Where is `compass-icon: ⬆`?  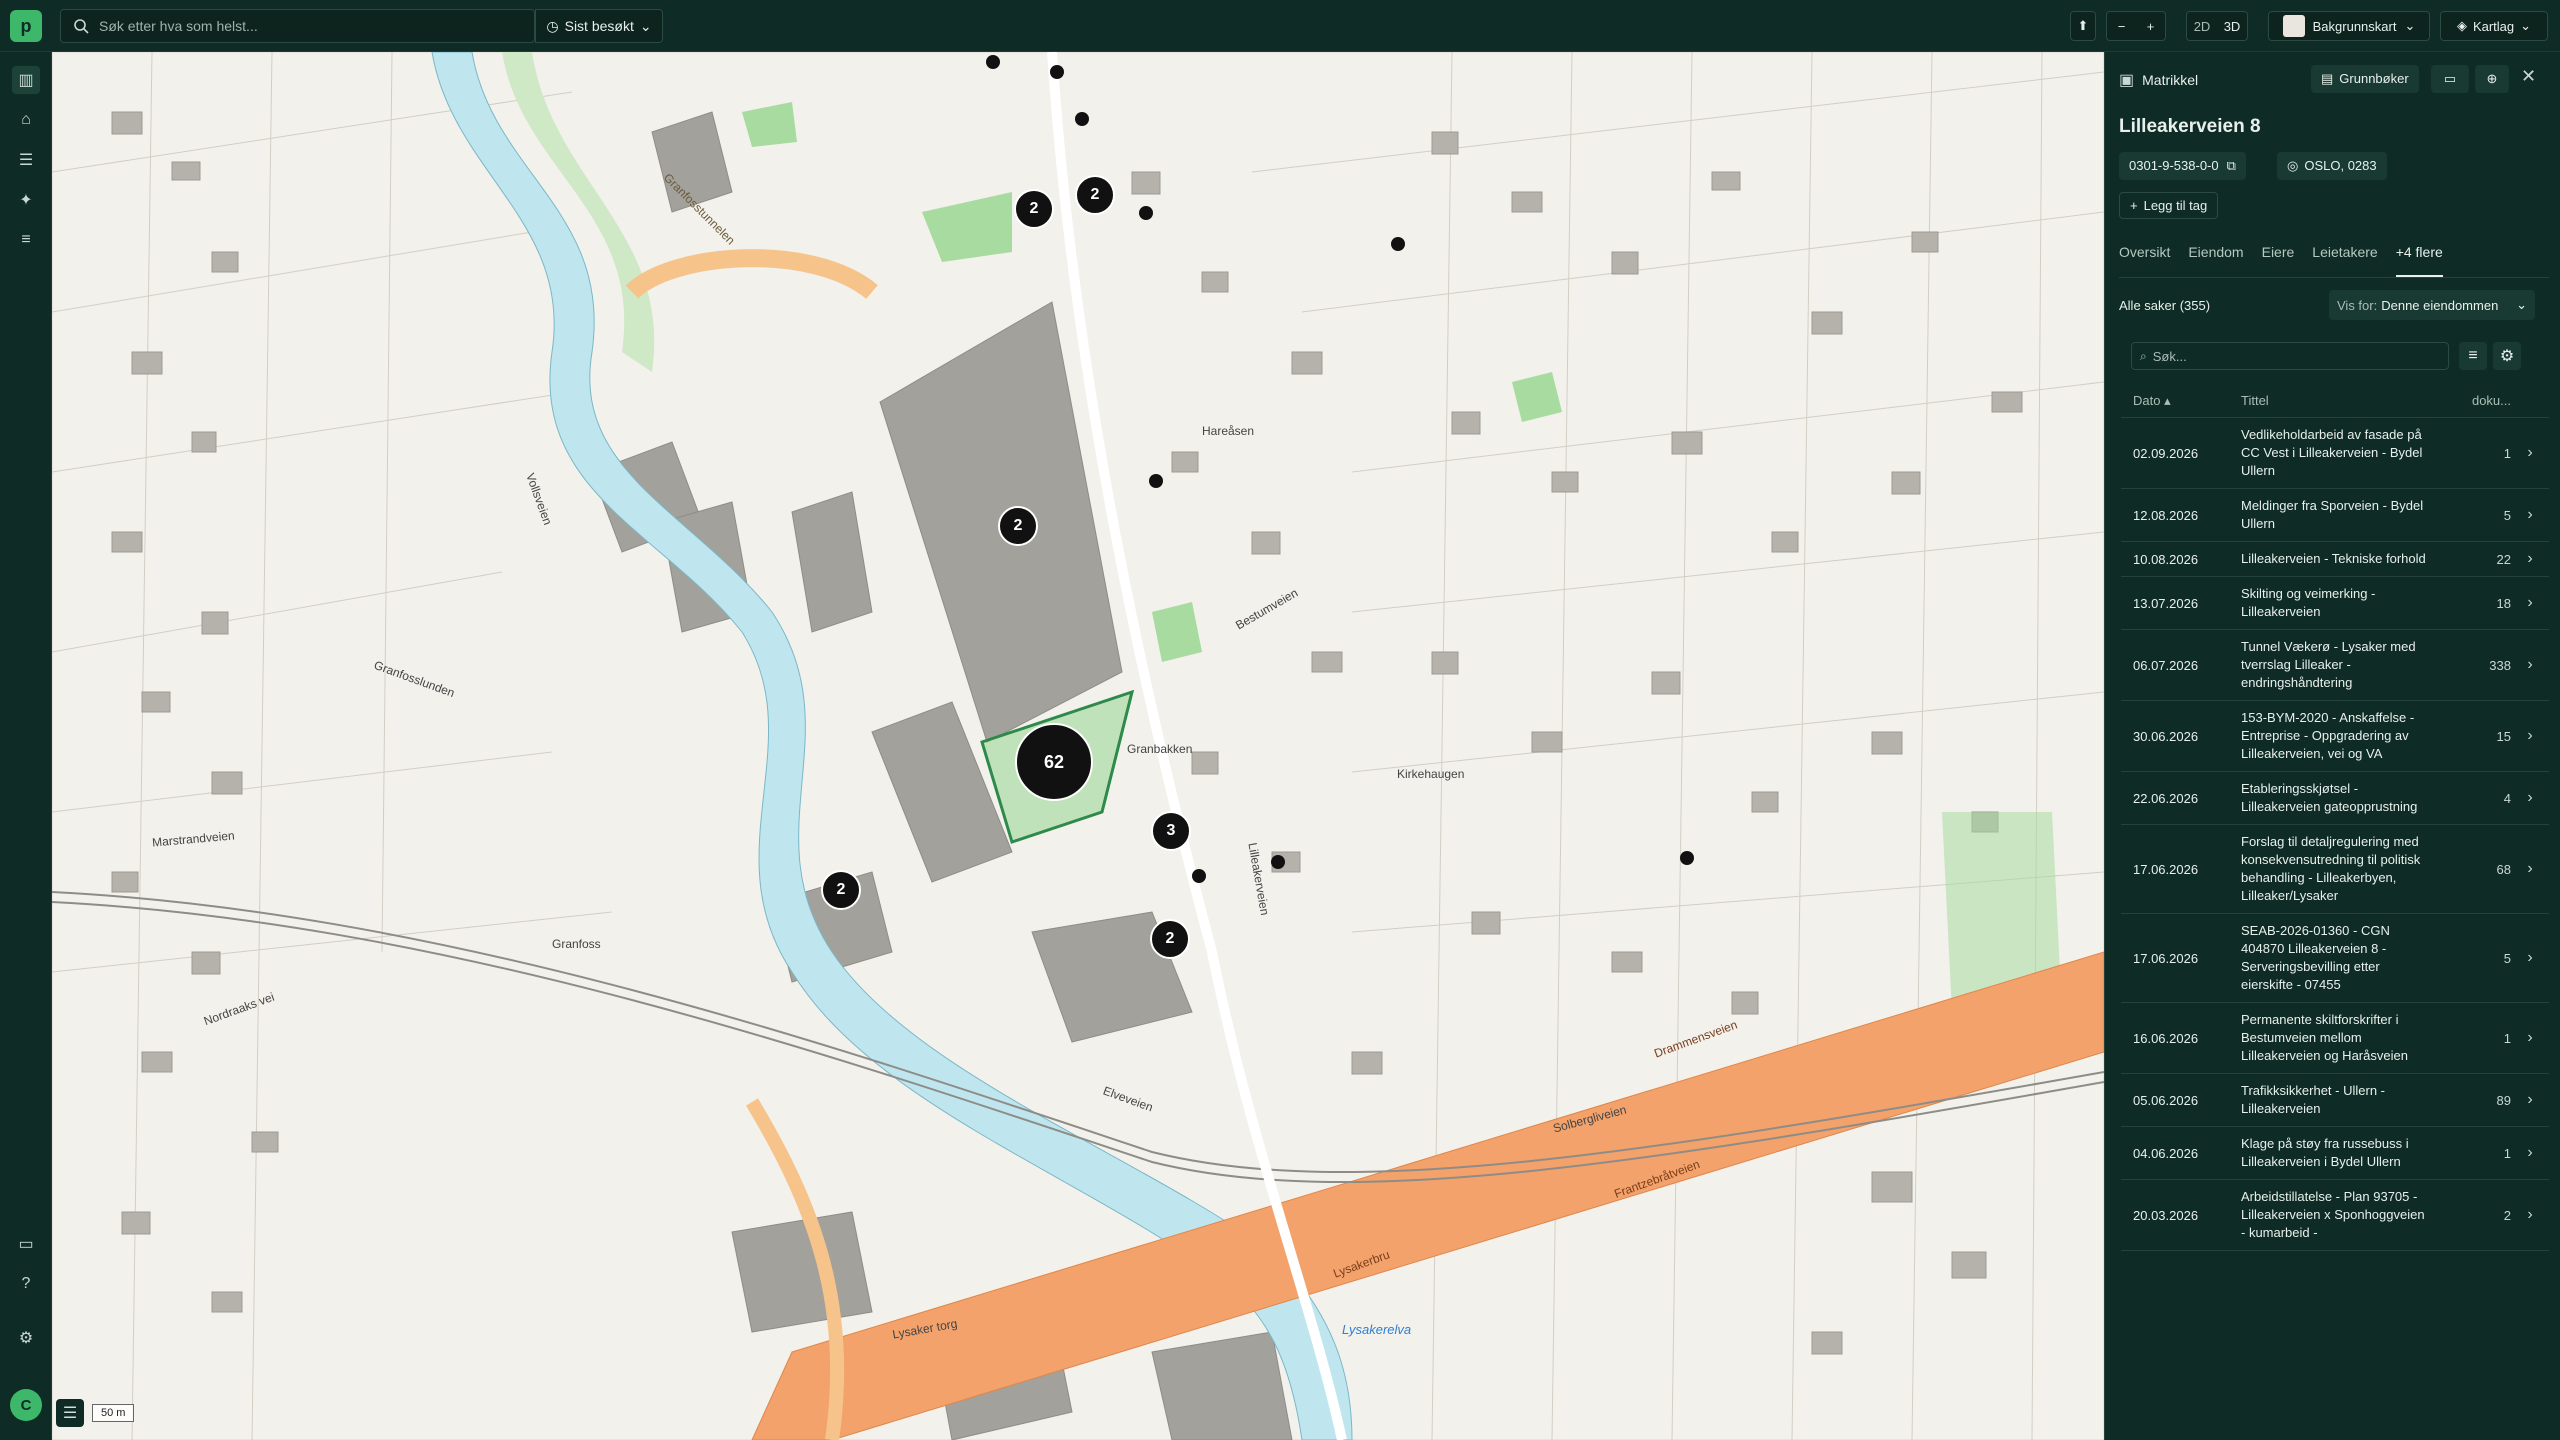 compass-icon: ⬆ is located at coordinates (2083, 25).